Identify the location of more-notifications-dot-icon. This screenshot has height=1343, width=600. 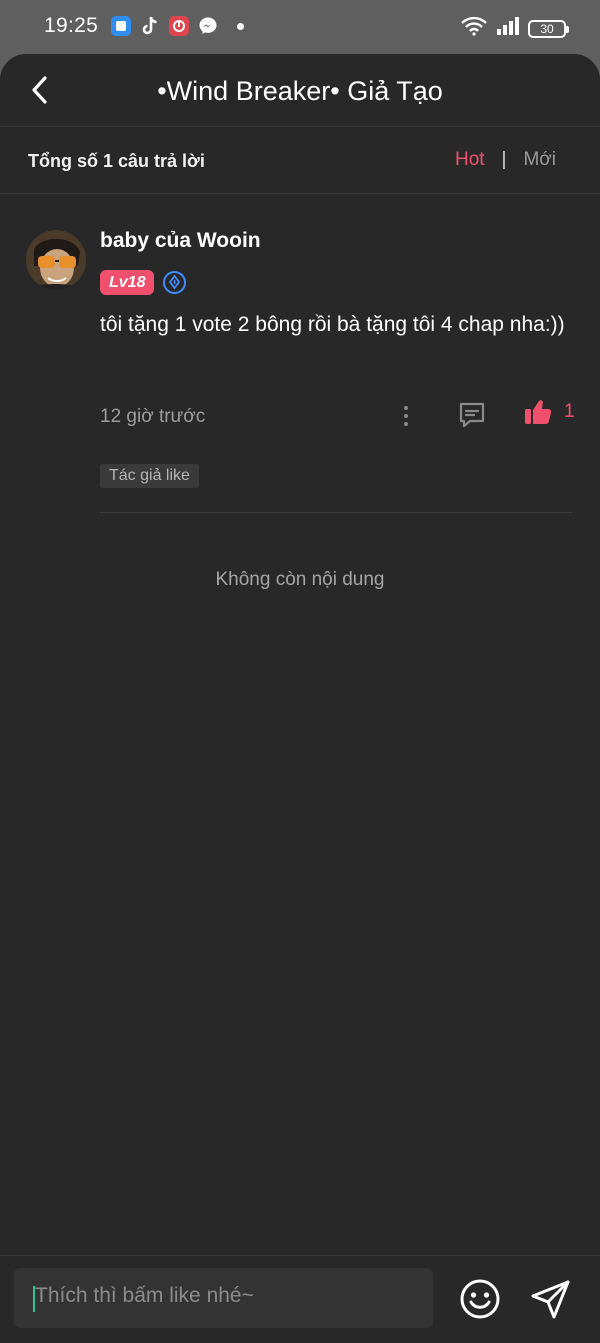
(240, 26).